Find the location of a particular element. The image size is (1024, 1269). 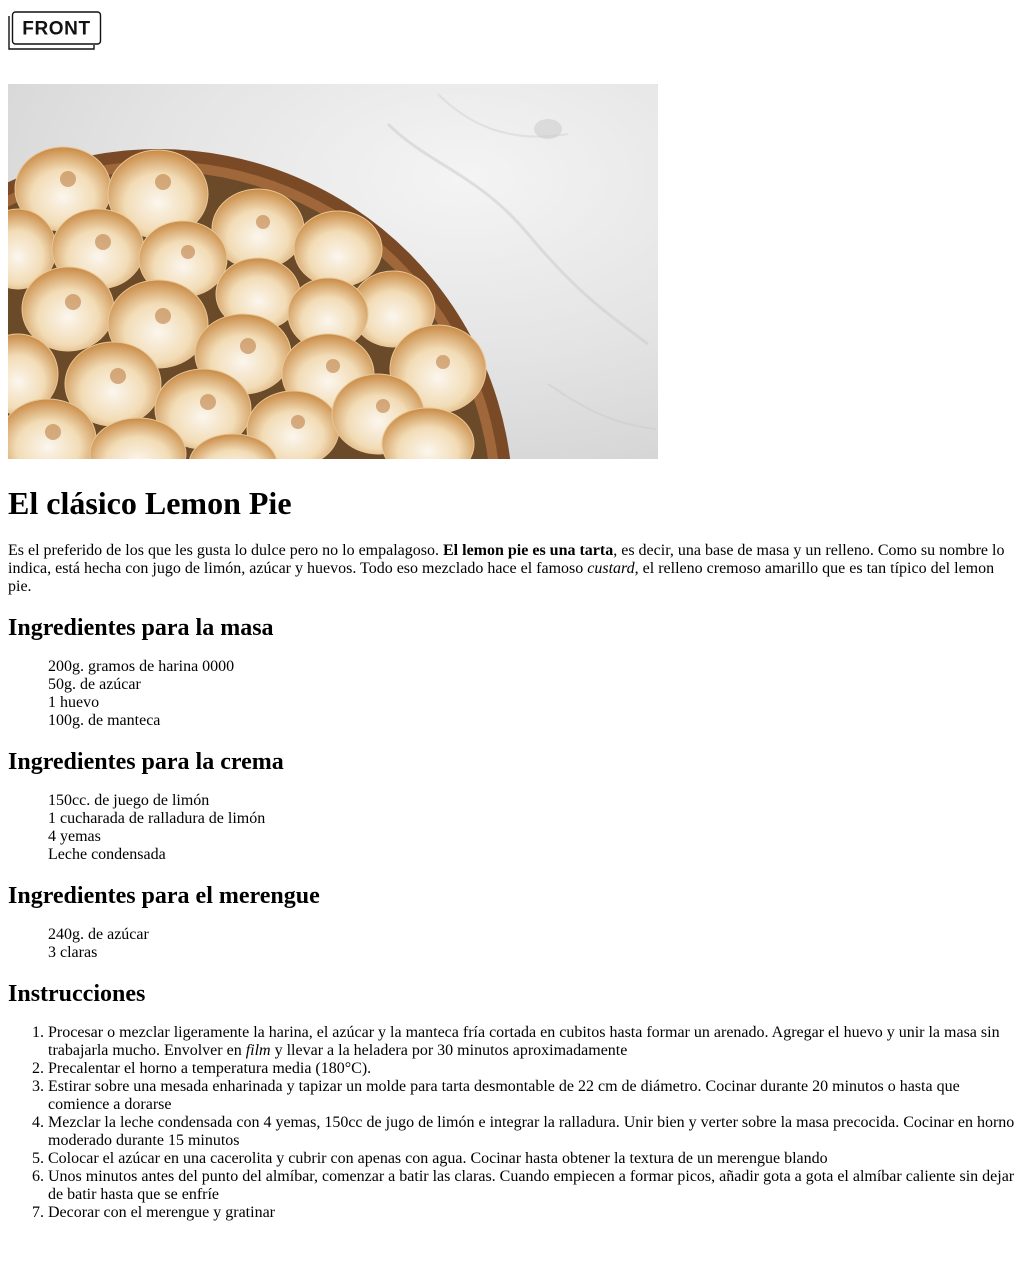

list-item: 1 huevo is located at coordinates (74, 702).